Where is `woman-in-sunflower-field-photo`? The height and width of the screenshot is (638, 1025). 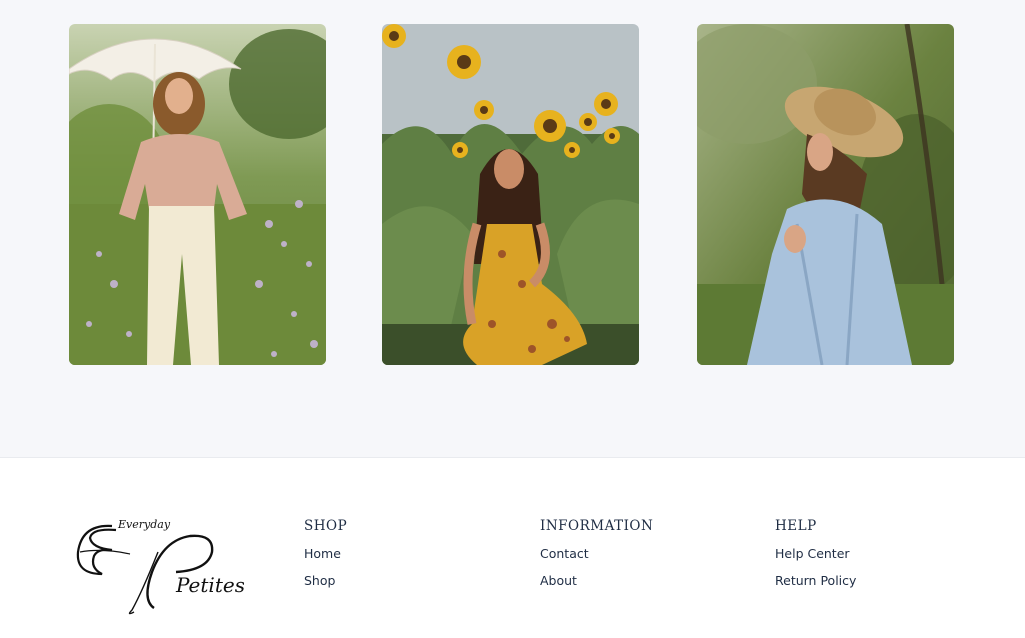 woman-in-sunflower-field-photo is located at coordinates (510, 194).